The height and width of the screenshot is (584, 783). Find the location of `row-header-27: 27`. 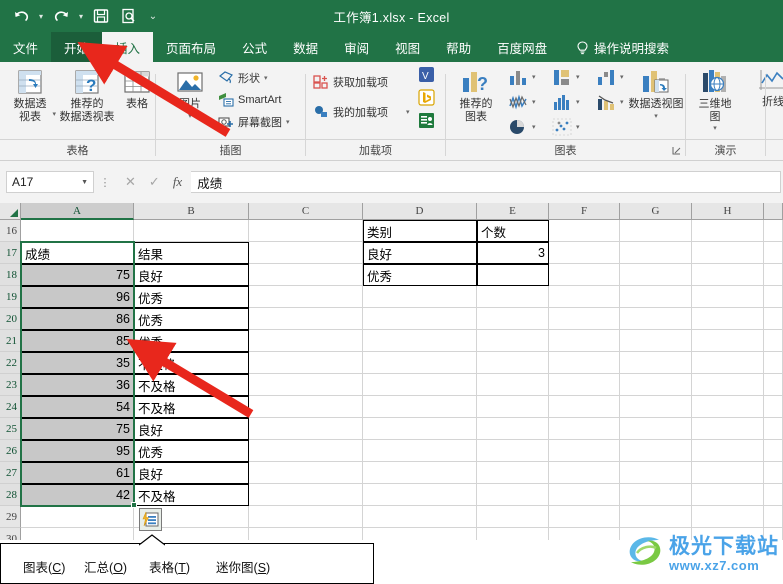

row-header-27: 27 is located at coordinates (10, 473).